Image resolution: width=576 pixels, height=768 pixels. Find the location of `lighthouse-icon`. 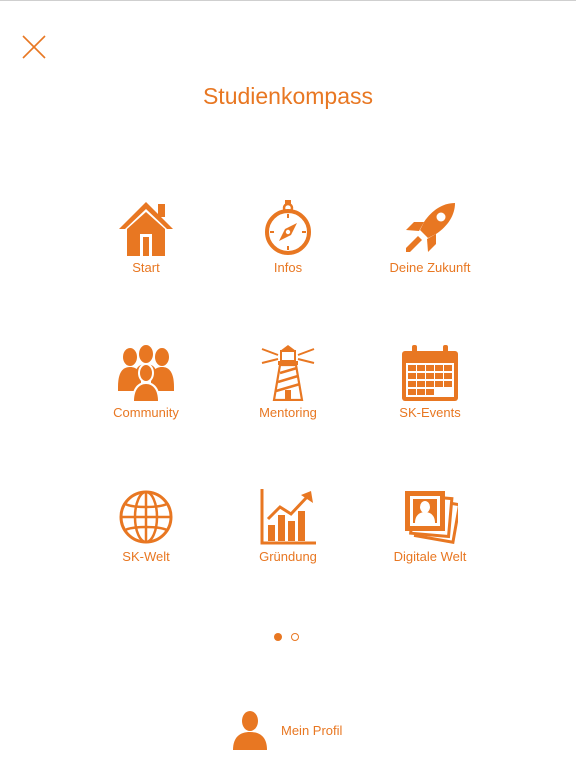

lighthouse-icon is located at coordinates (288, 373).